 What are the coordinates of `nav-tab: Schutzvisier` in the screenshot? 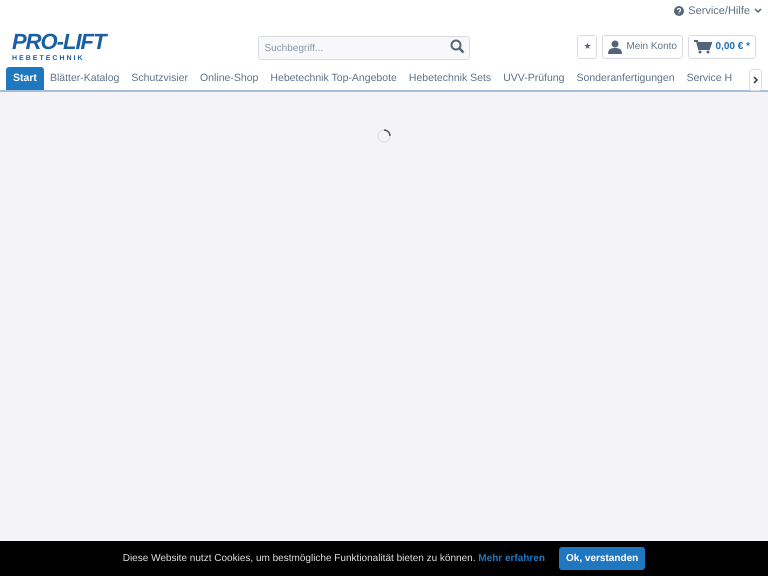 It's located at (159, 78).